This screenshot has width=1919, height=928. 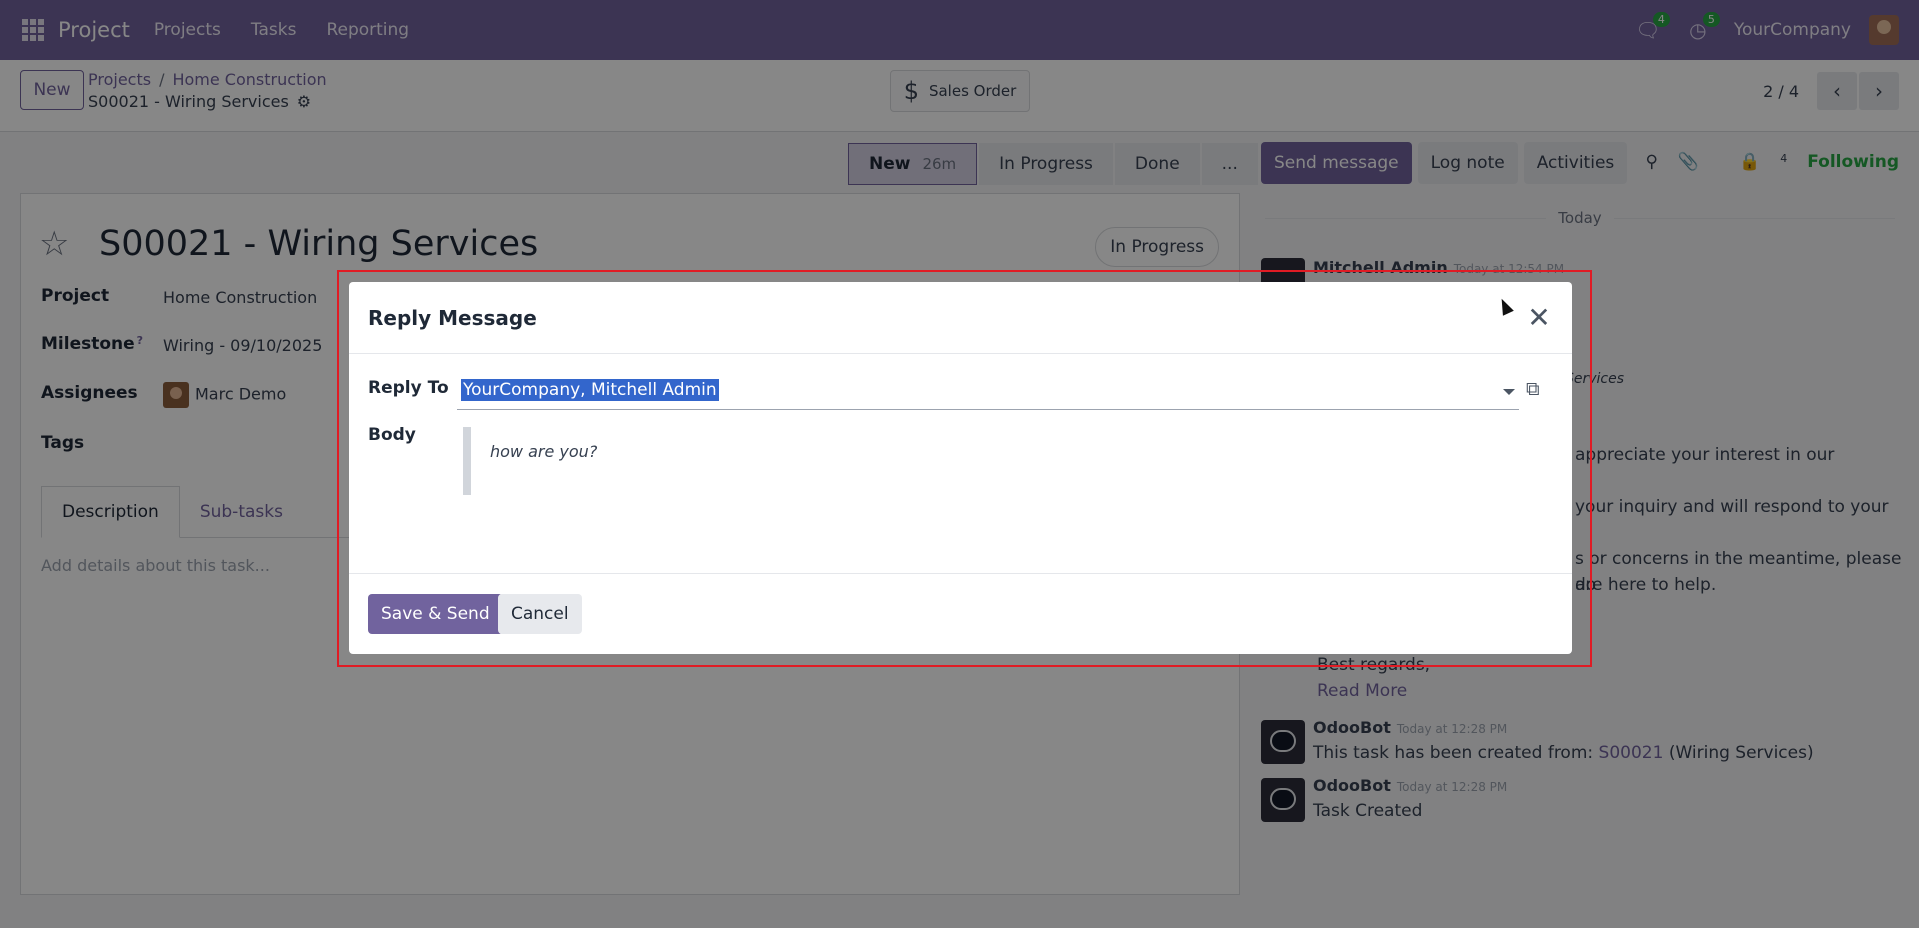 I want to click on modal-title: Reply Message, so click(x=452, y=318).